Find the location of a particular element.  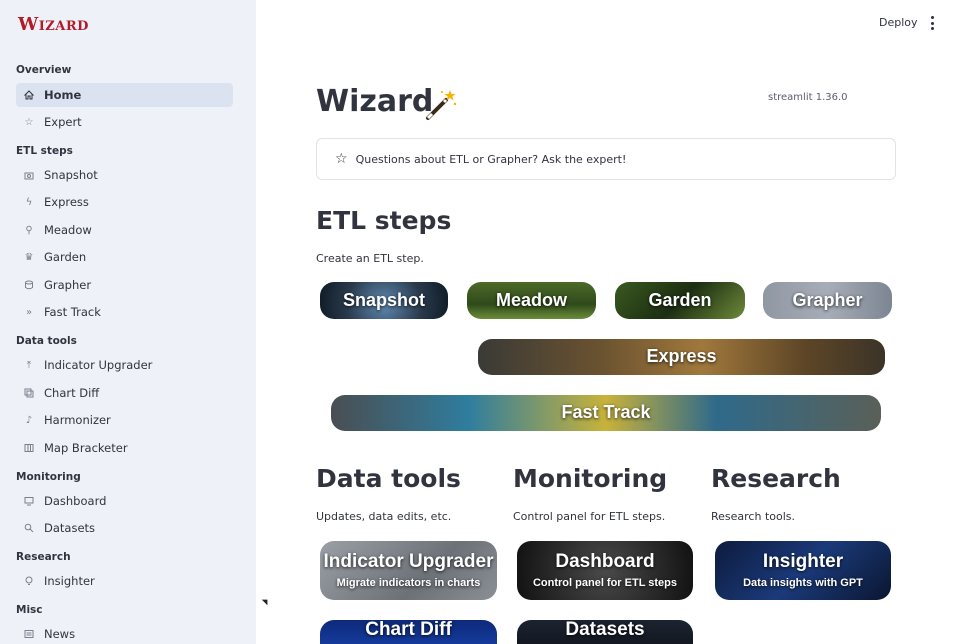

grapher-card-title: Grapher is located at coordinates (827, 299).